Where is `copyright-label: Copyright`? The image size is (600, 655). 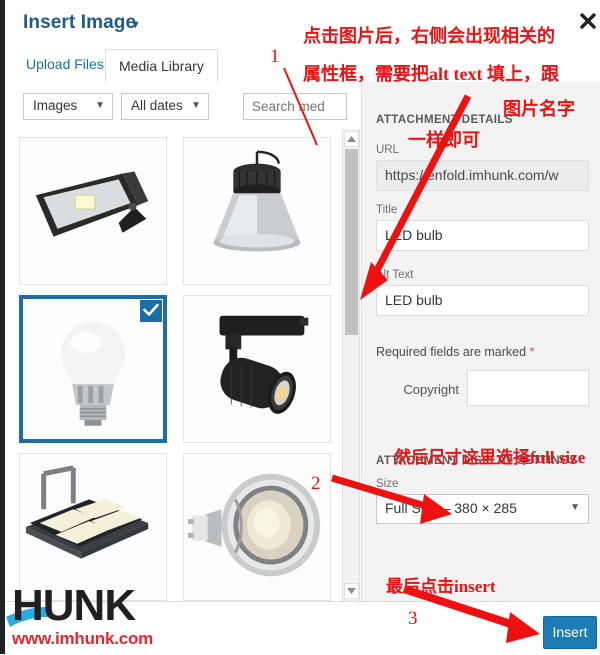
copyright-label: Copyright is located at coordinates (431, 389).